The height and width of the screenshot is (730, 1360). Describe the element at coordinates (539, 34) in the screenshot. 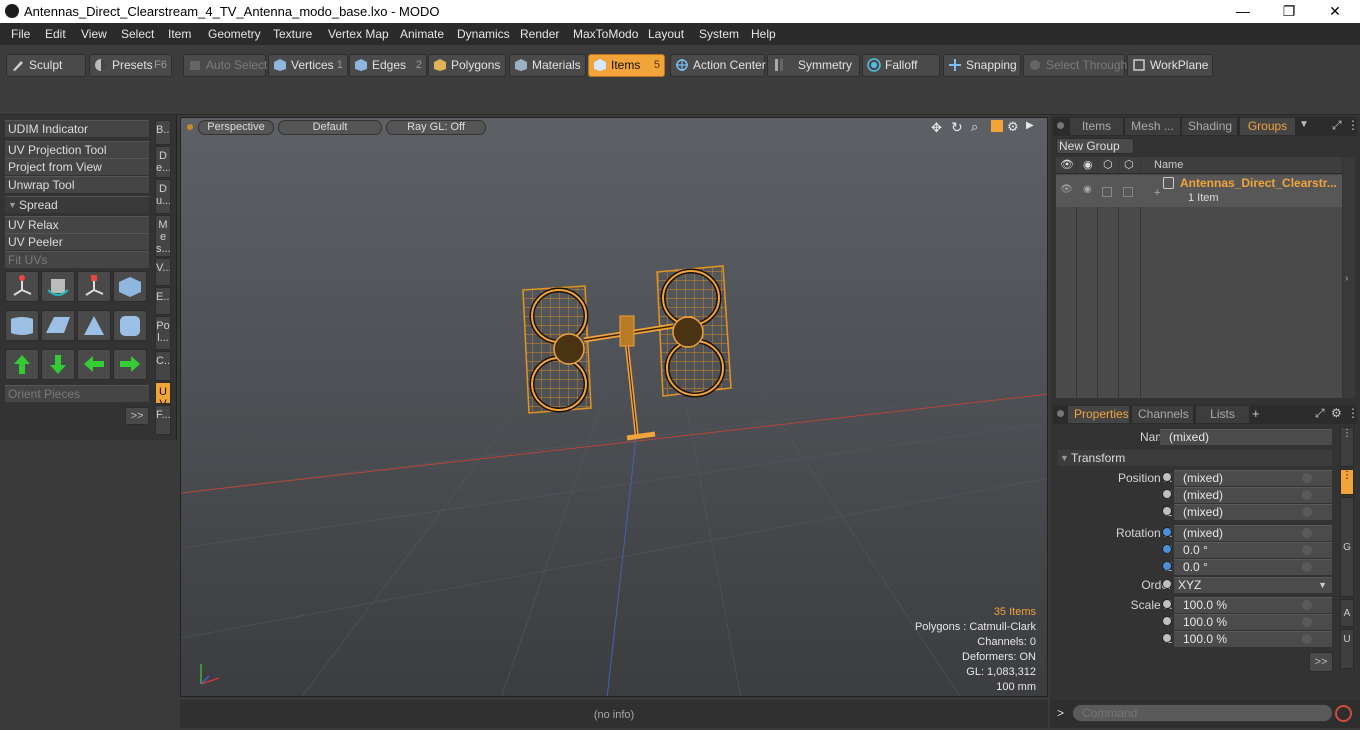

I see `menu-render: Render` at that location.